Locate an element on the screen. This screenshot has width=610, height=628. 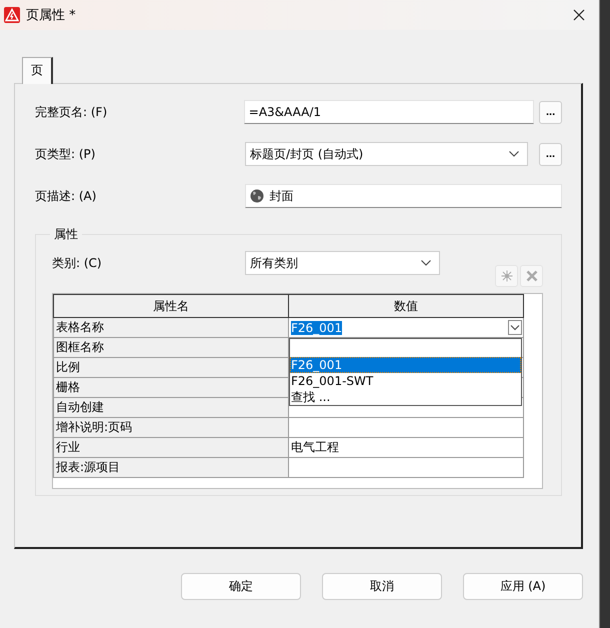
field-label: 类别: (C) is located at coordinates (77, 263).